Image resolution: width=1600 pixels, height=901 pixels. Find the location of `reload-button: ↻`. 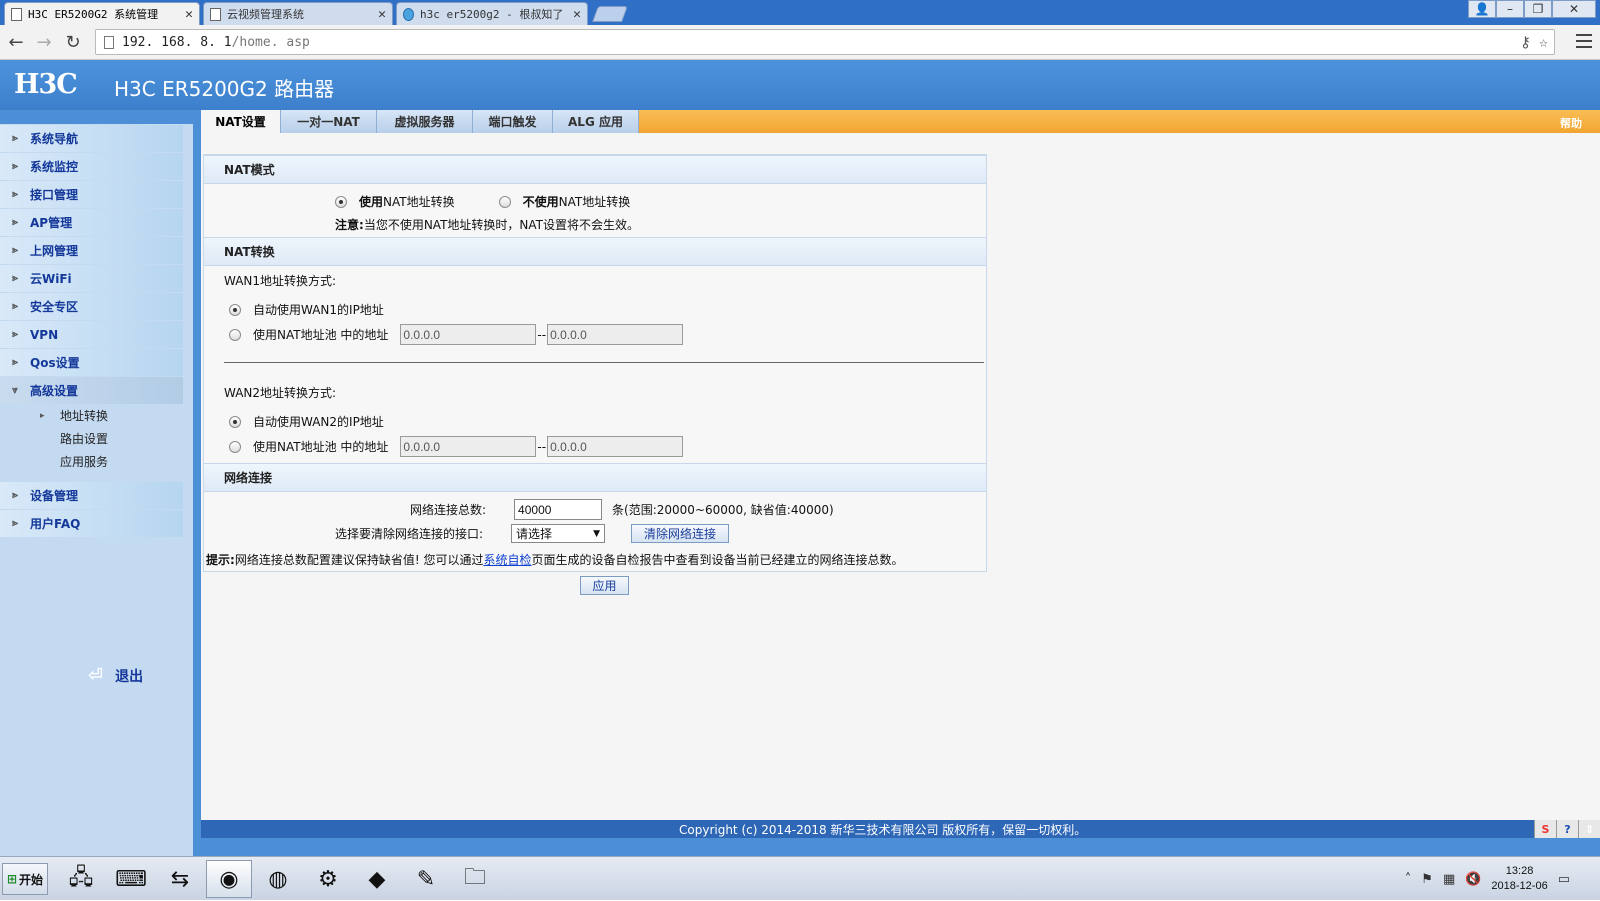

reload-button: ↻ is located at coordinates (73, 42).